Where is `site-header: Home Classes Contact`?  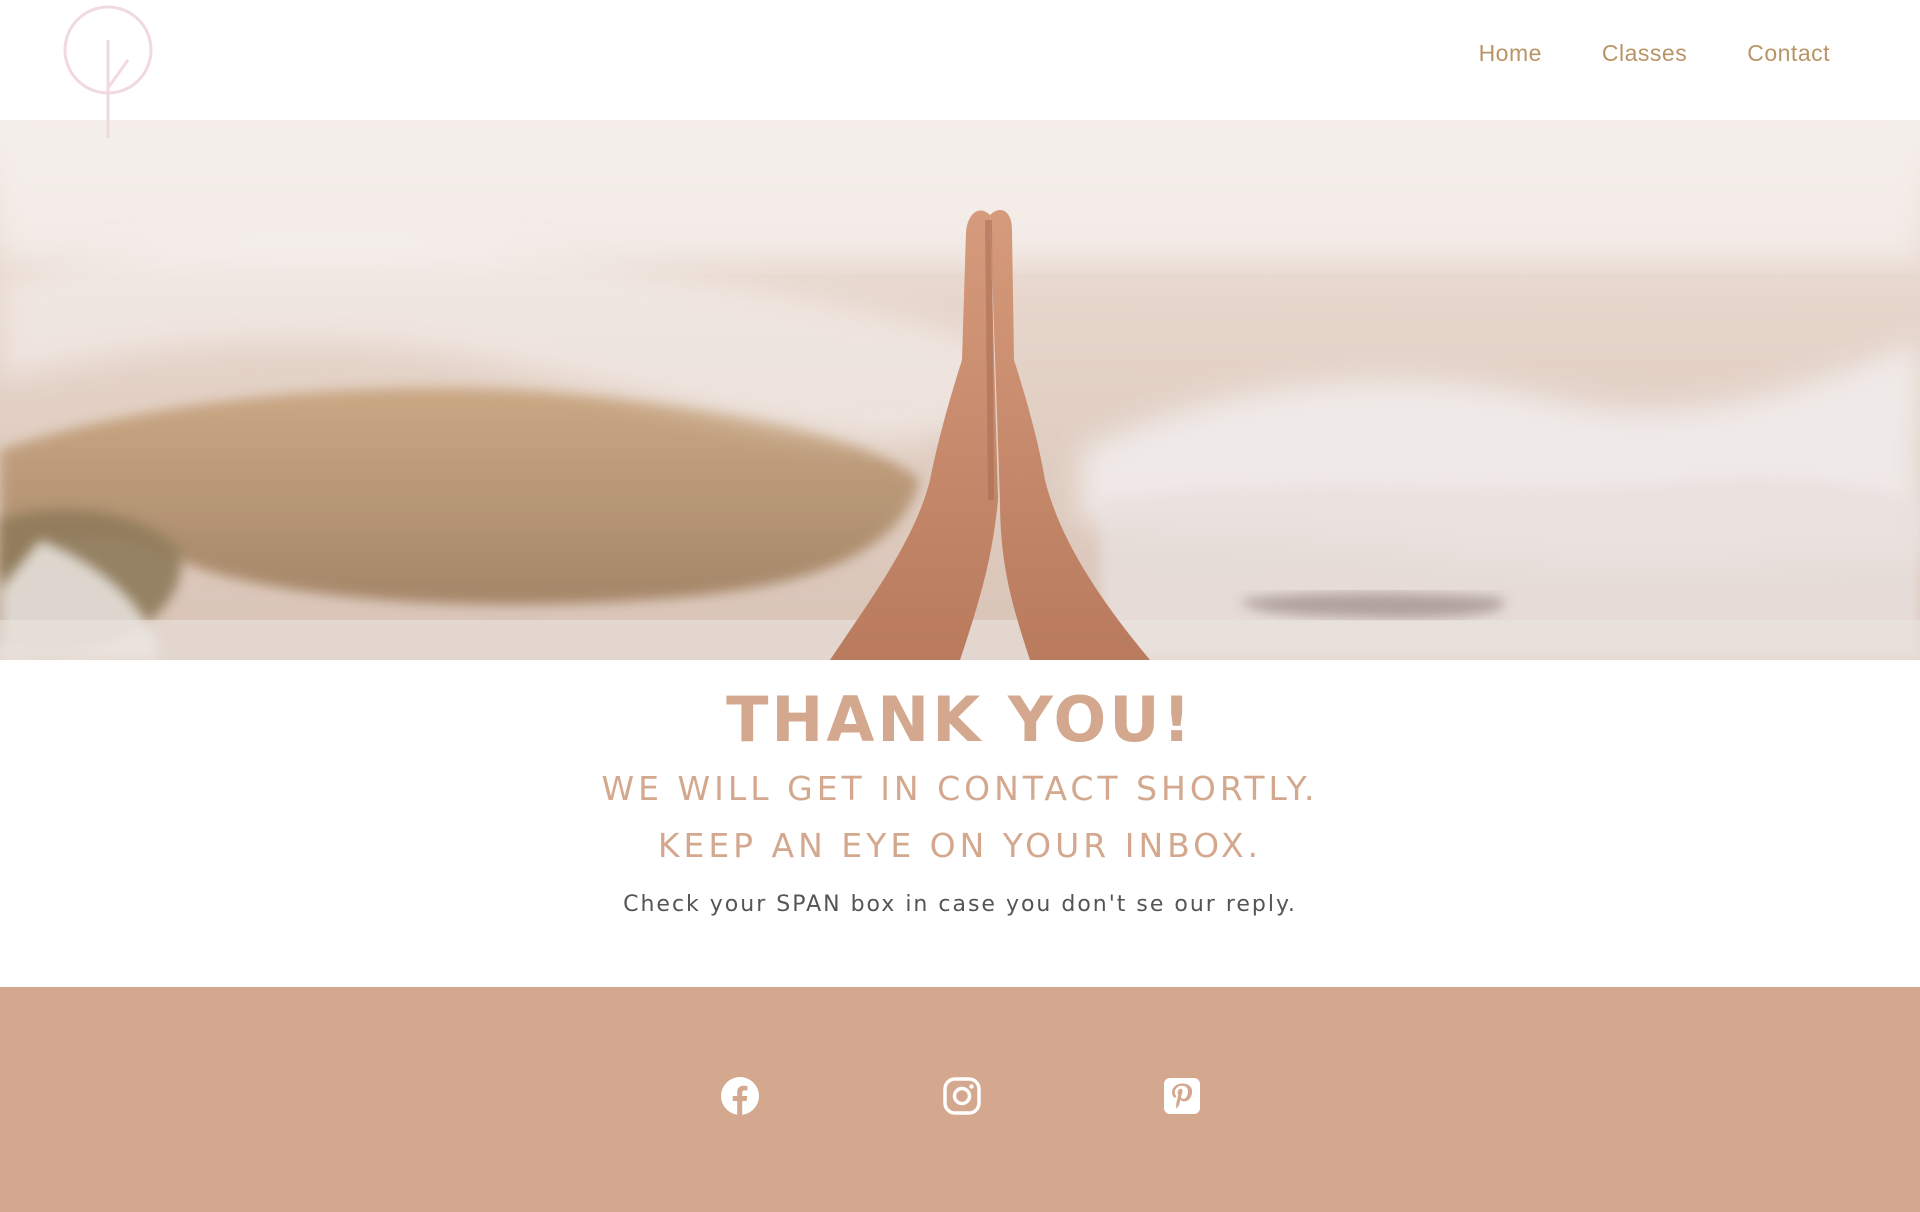 site-header: Home Classes Contact is located at coordinates (960, 60).